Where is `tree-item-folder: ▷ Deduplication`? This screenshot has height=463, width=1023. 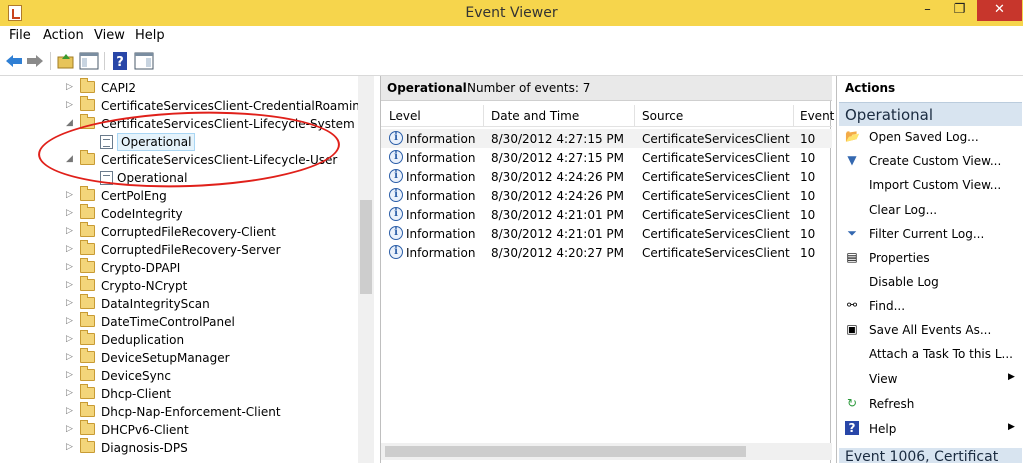
tree-item-folder: ▷ Deduplication is located at coordinates (179, 339).